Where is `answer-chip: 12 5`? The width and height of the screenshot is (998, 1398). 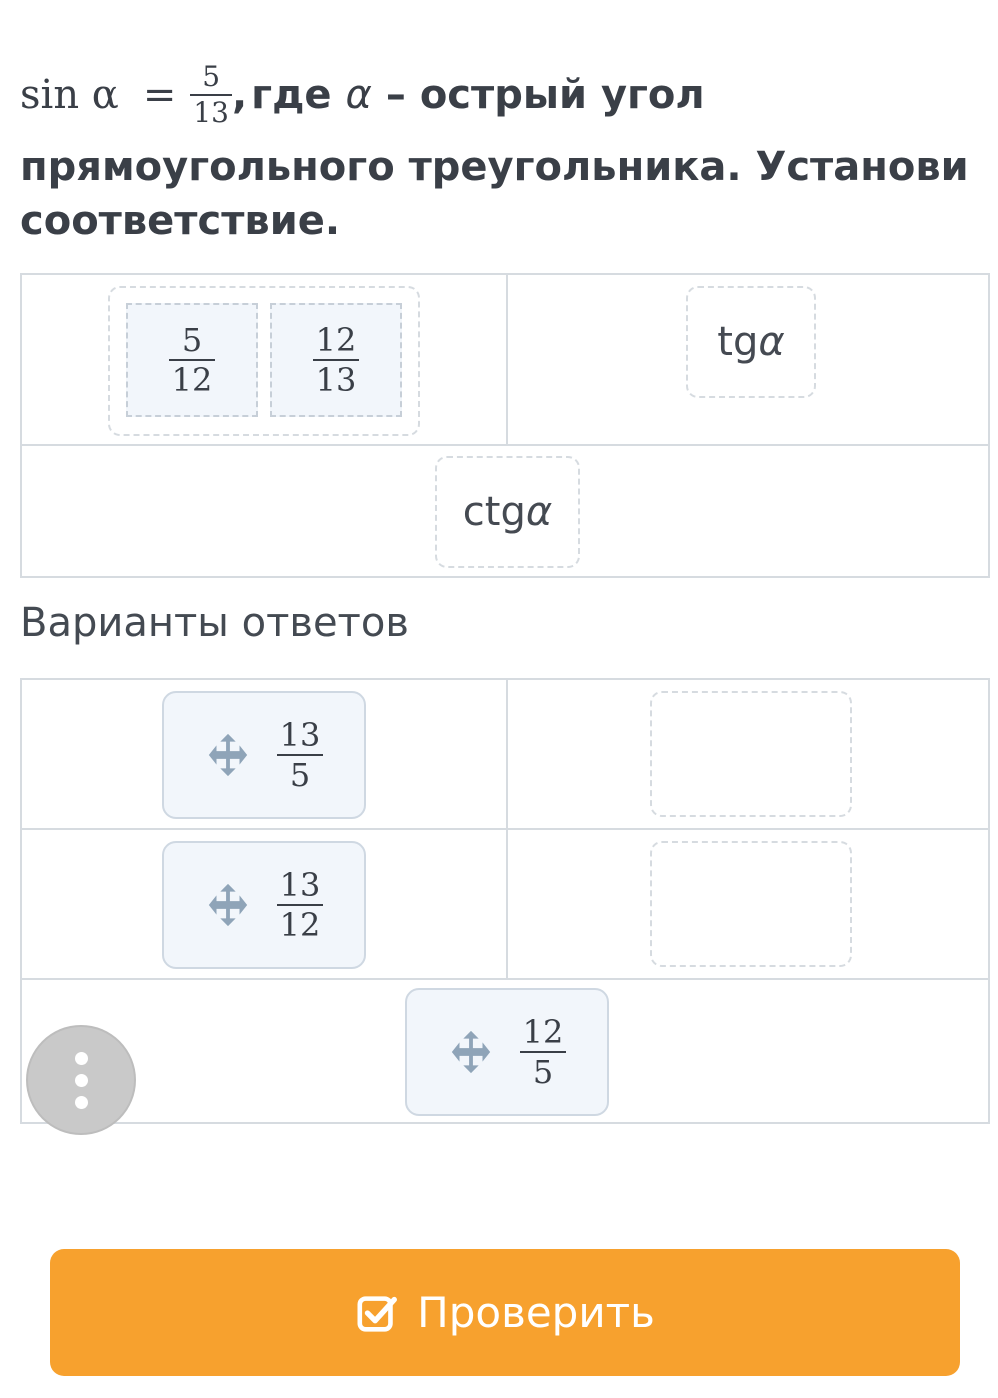 answer-chip: 12 5 is located at coordinates (507, 1052).